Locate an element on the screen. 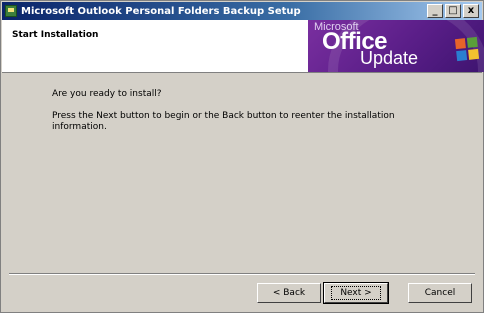 The image size is (484, 313). page-title: Start Installation is located at coordinates (55, 35).